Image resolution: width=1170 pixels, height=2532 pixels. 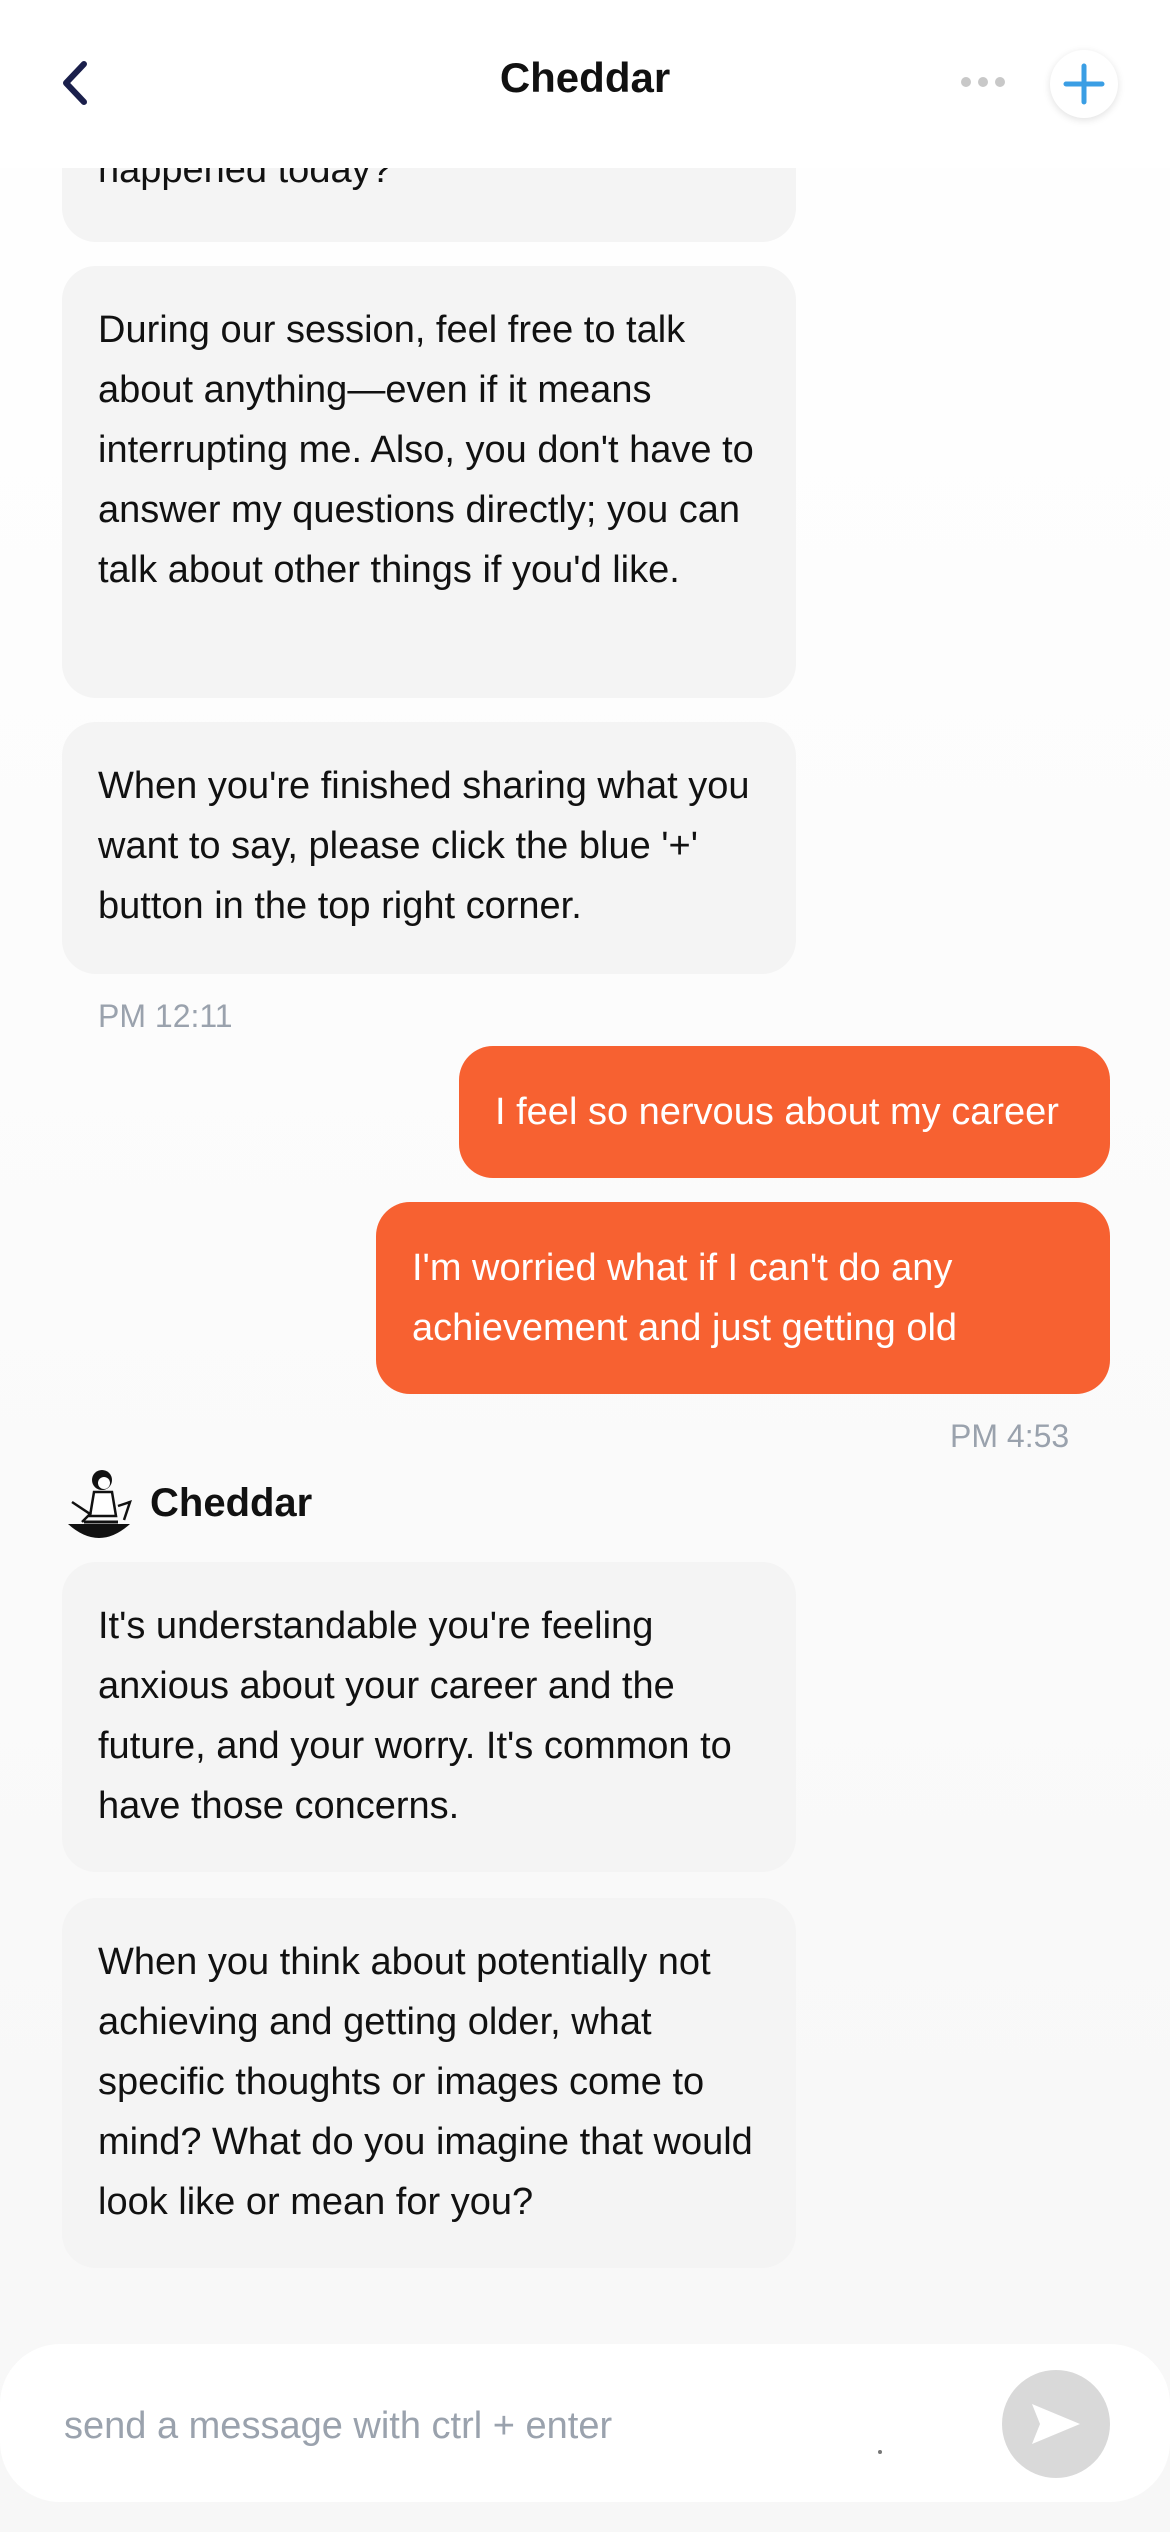 I want to click on sender-name: Cheddar, so click(x=231, y=1502).